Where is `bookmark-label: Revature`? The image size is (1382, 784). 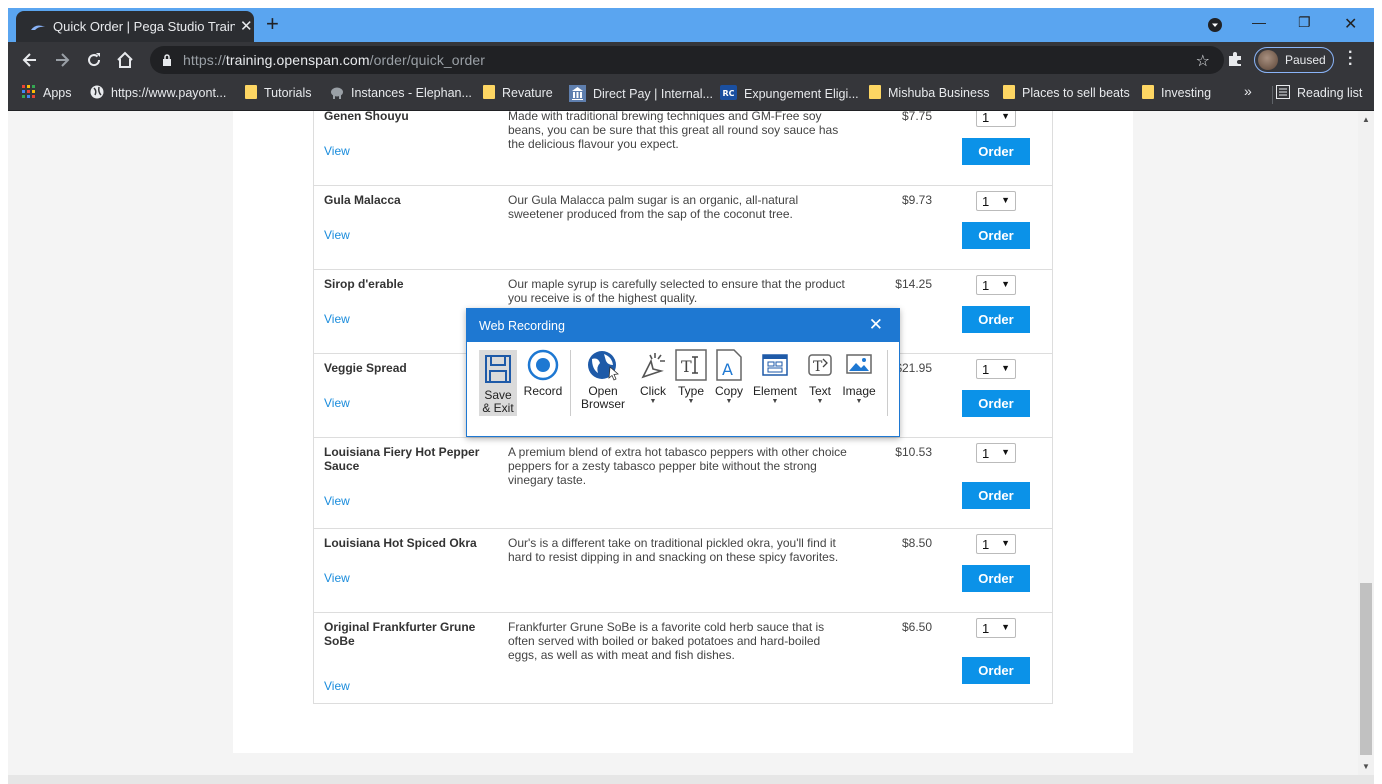 bookmark-label: Revature is located at coordinates (527, 93).